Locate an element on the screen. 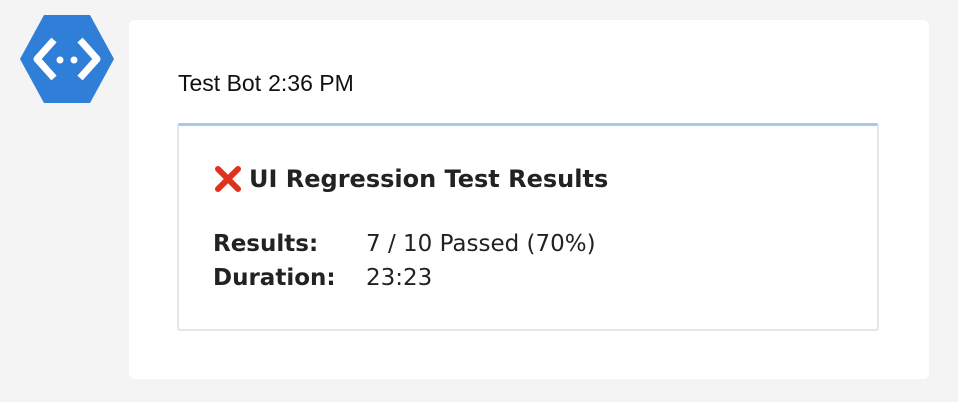  red-x-icon is located at coordinates (228, 179).